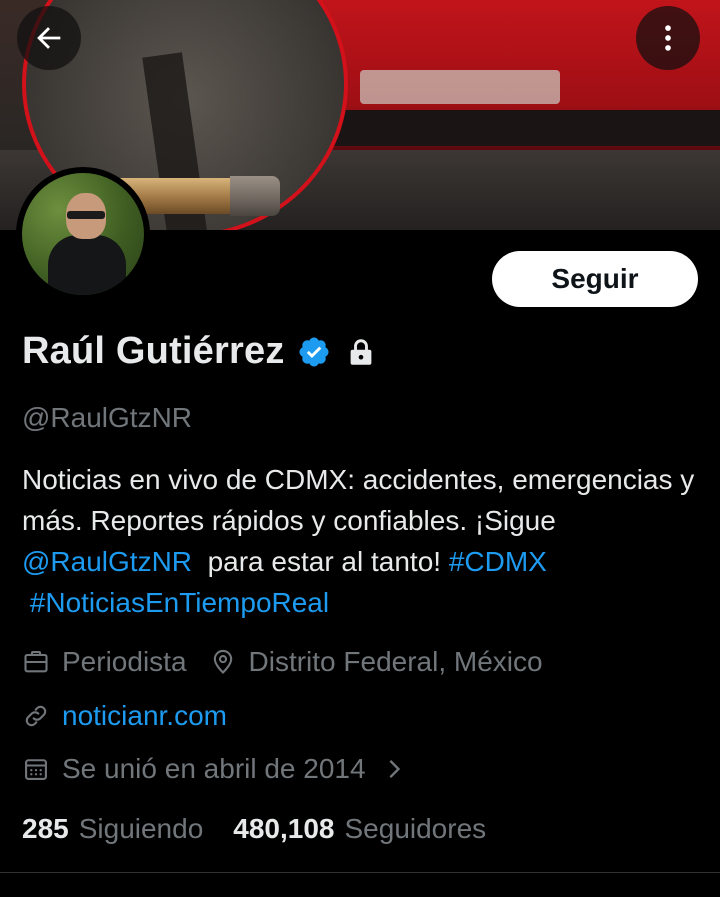 The height and width of the screenshot is (897, 720). I want to click on arrow-left-icon, so click(49, 38).